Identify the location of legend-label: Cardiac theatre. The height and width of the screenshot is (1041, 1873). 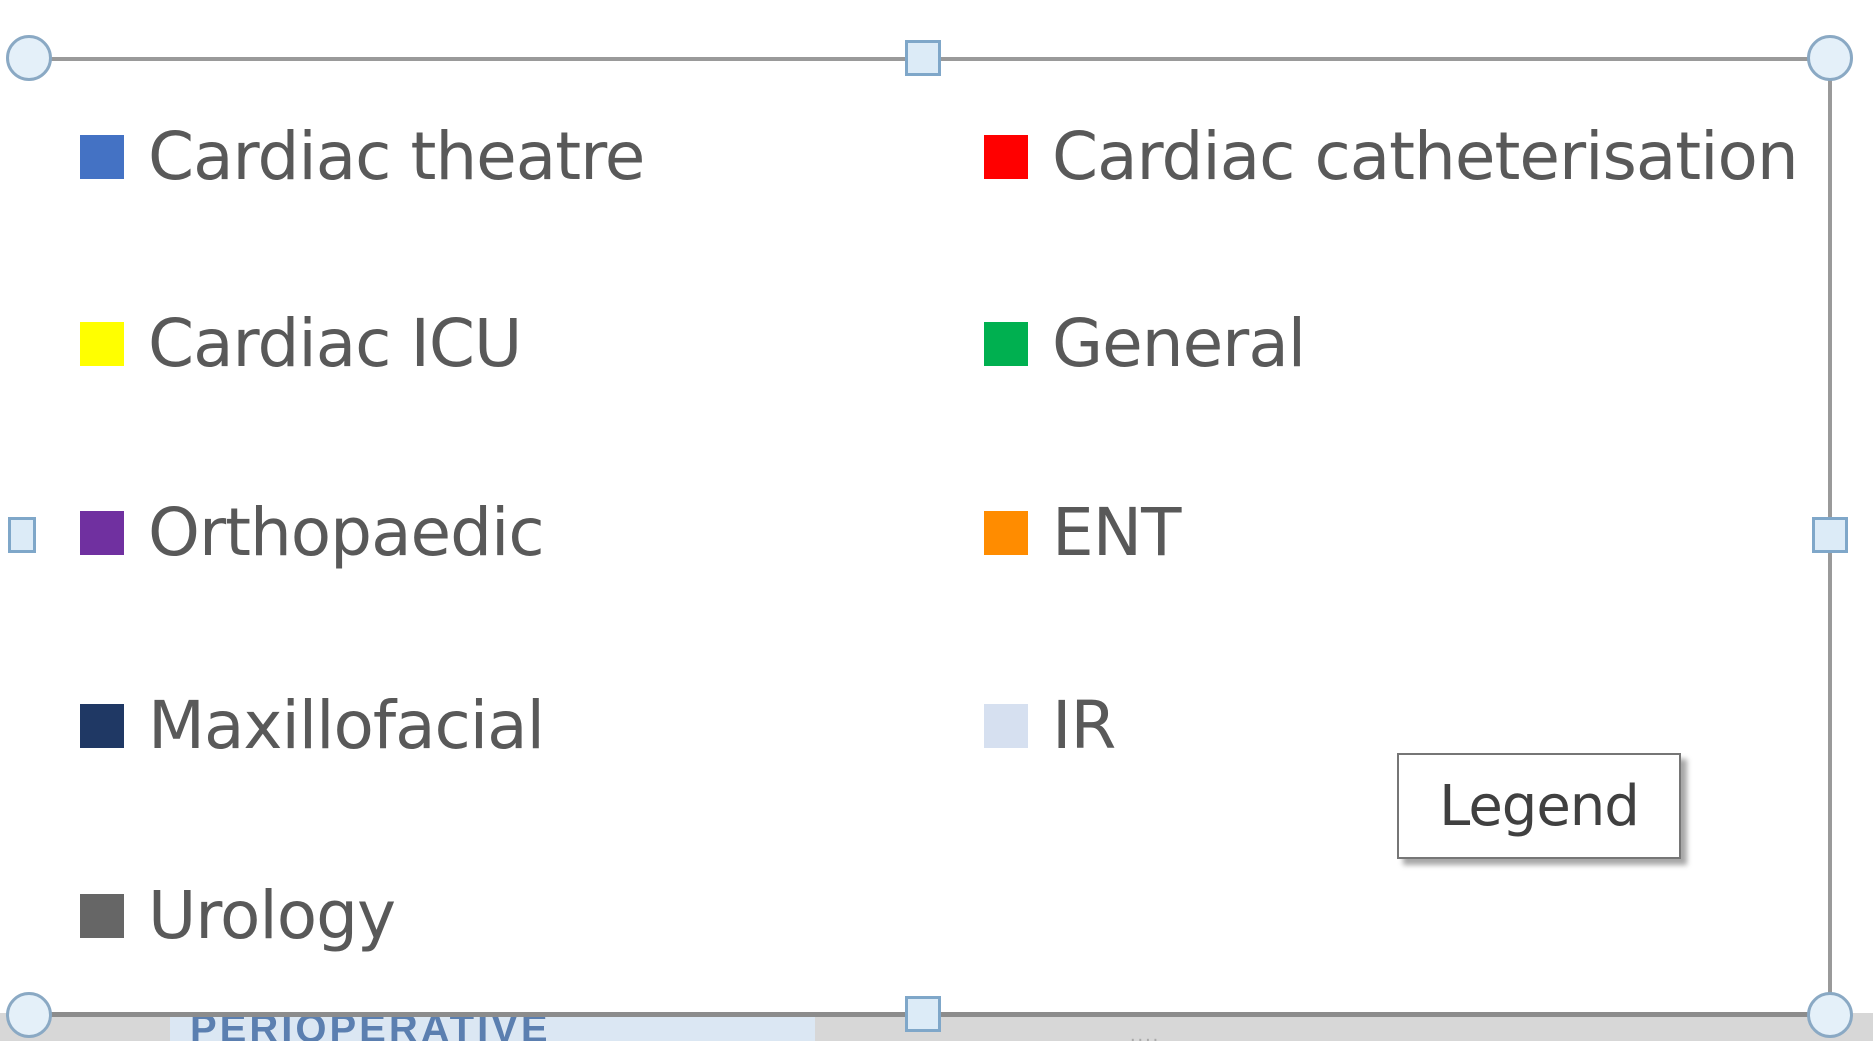
(396, 156).